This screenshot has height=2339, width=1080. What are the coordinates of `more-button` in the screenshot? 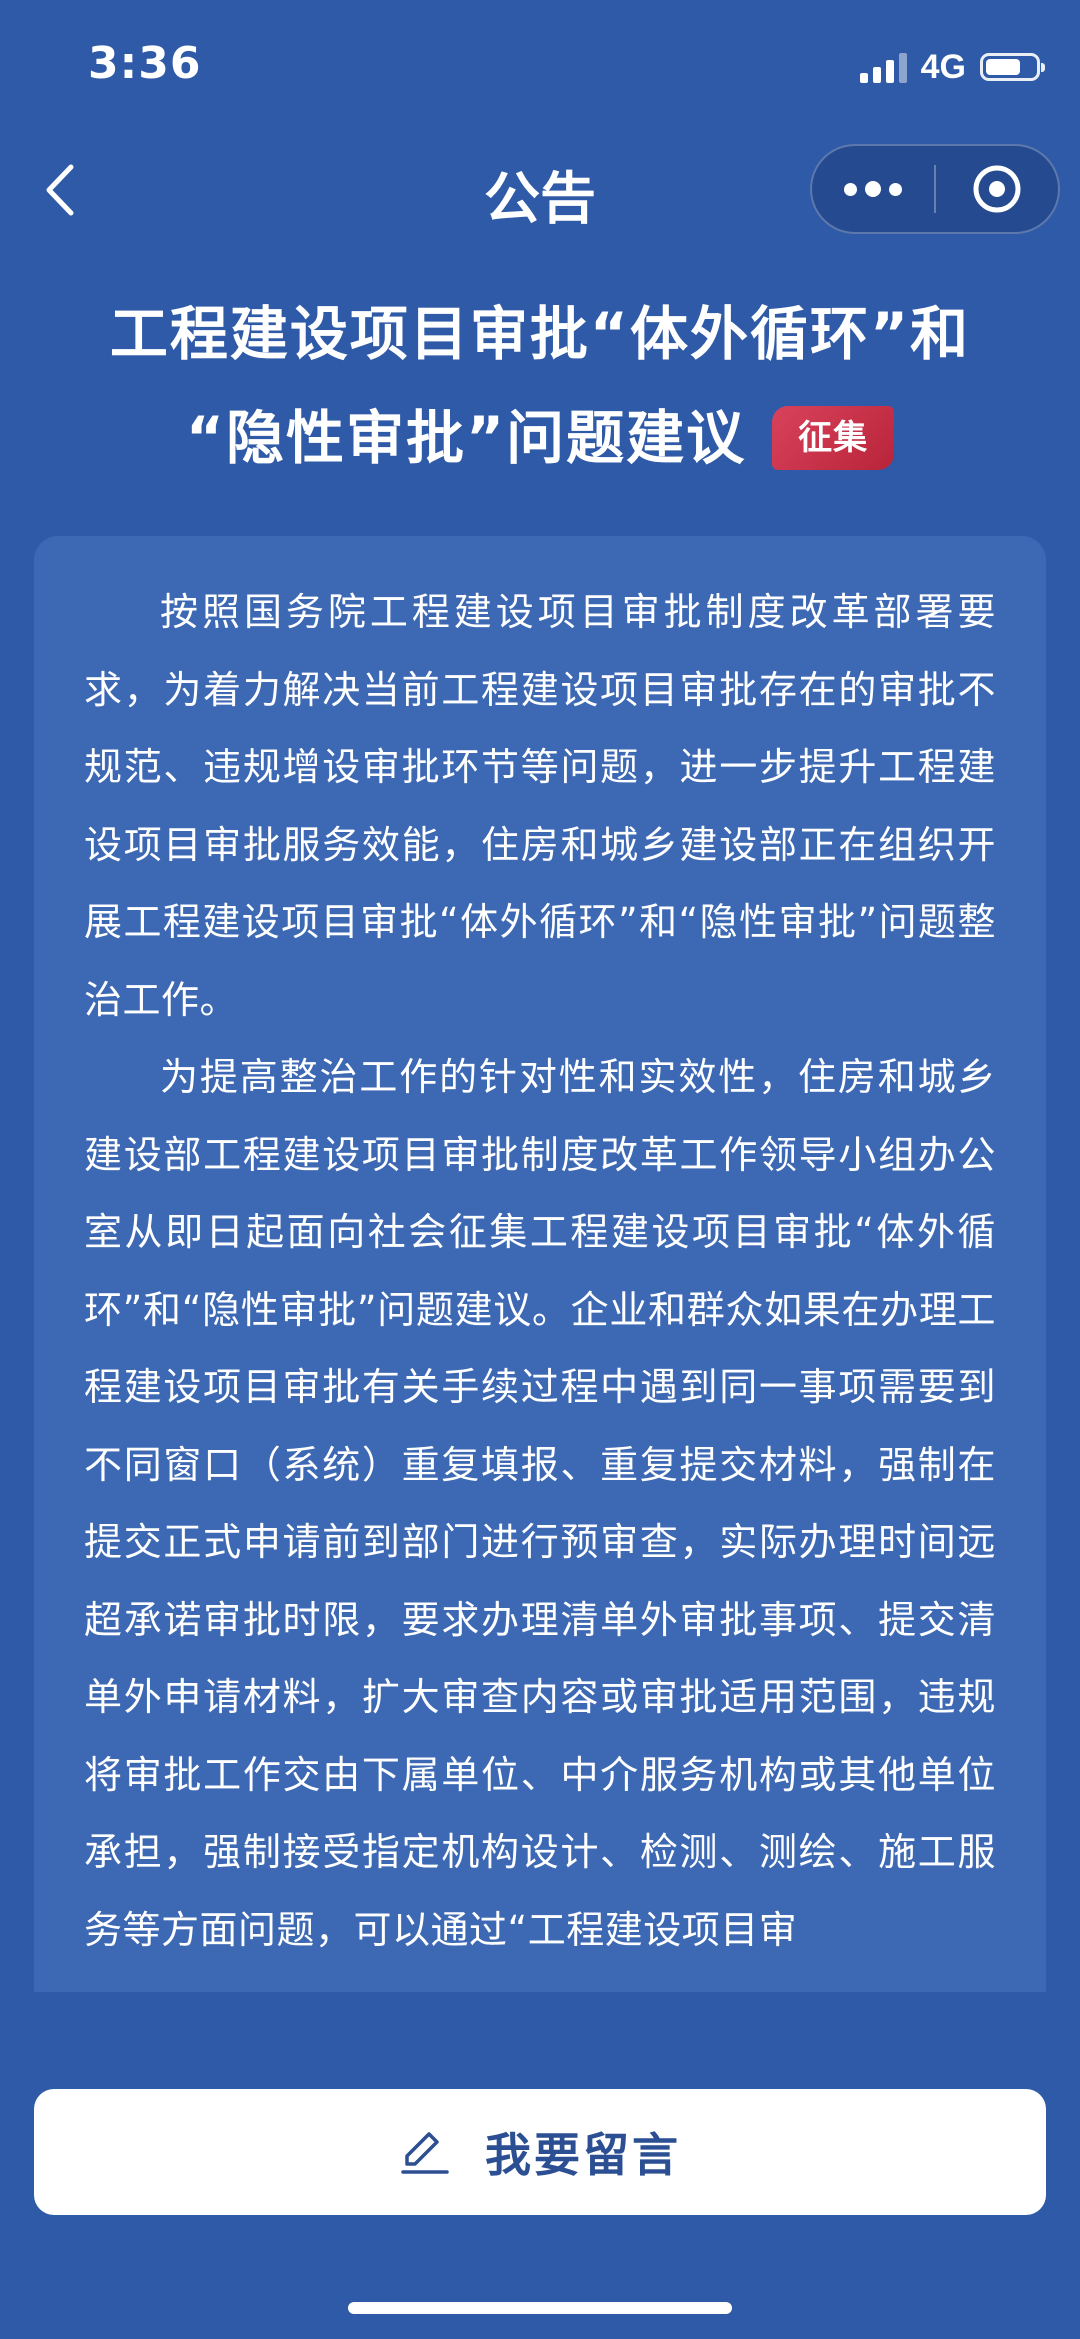 It's located at (873, 189).